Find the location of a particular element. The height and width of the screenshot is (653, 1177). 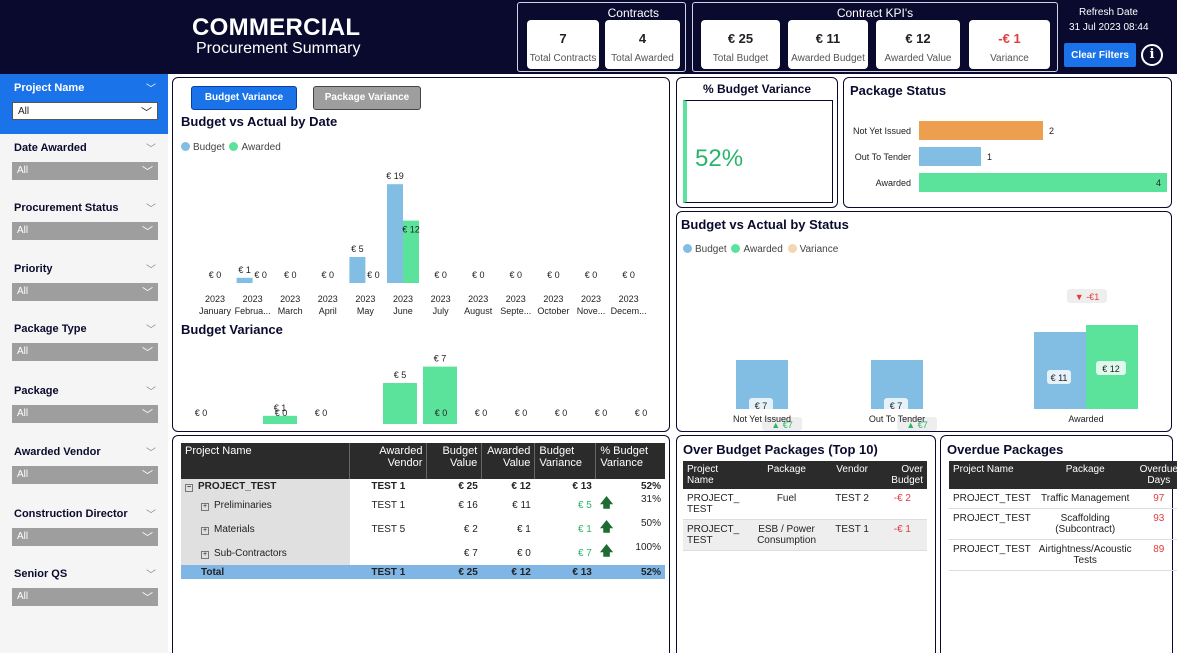

kpi-total-budget: € 25 Total Budget is located at coordinates (740, 44).